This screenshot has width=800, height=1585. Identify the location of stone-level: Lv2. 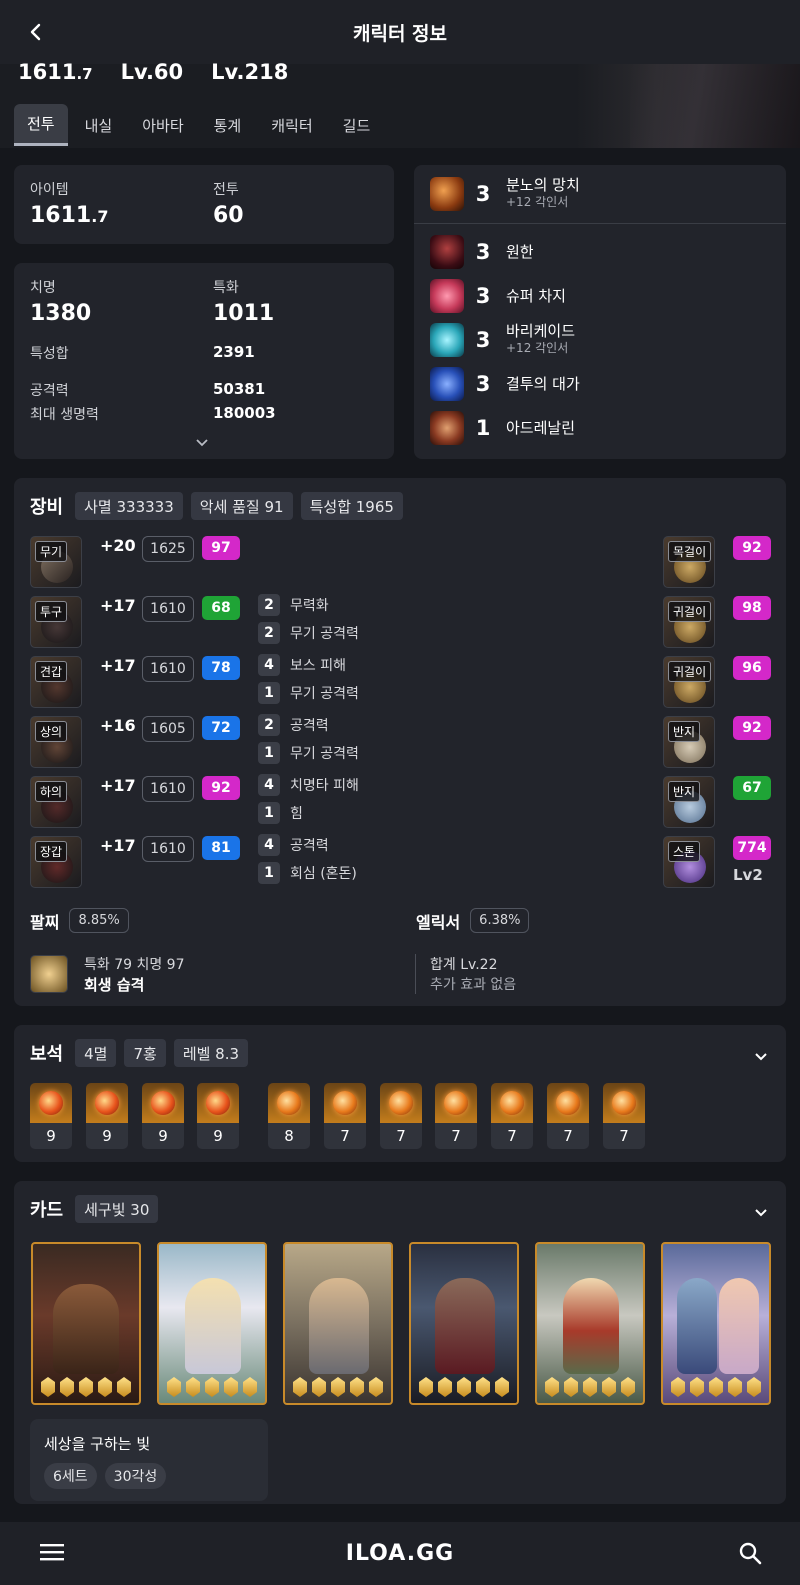
(748, 875).